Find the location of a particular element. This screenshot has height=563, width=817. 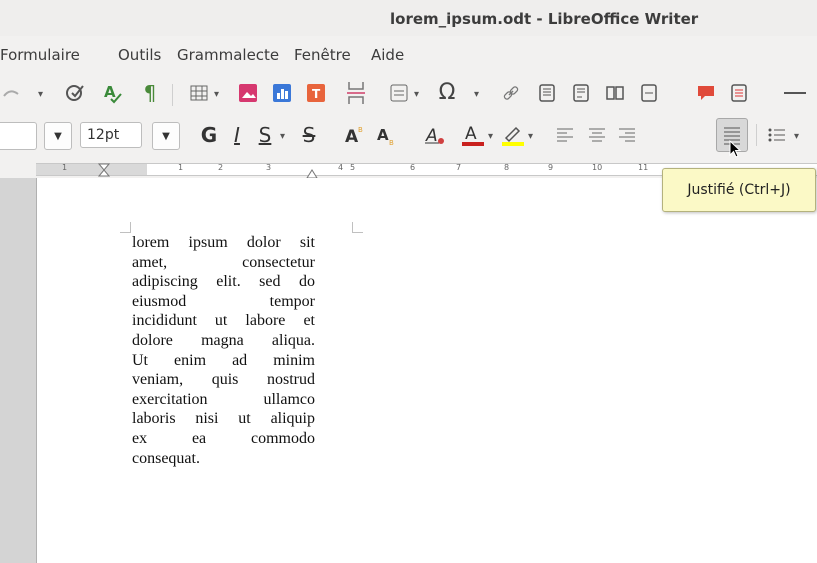

text-line: lorem ipsum dolor sit is located at coordinates (223, 242).